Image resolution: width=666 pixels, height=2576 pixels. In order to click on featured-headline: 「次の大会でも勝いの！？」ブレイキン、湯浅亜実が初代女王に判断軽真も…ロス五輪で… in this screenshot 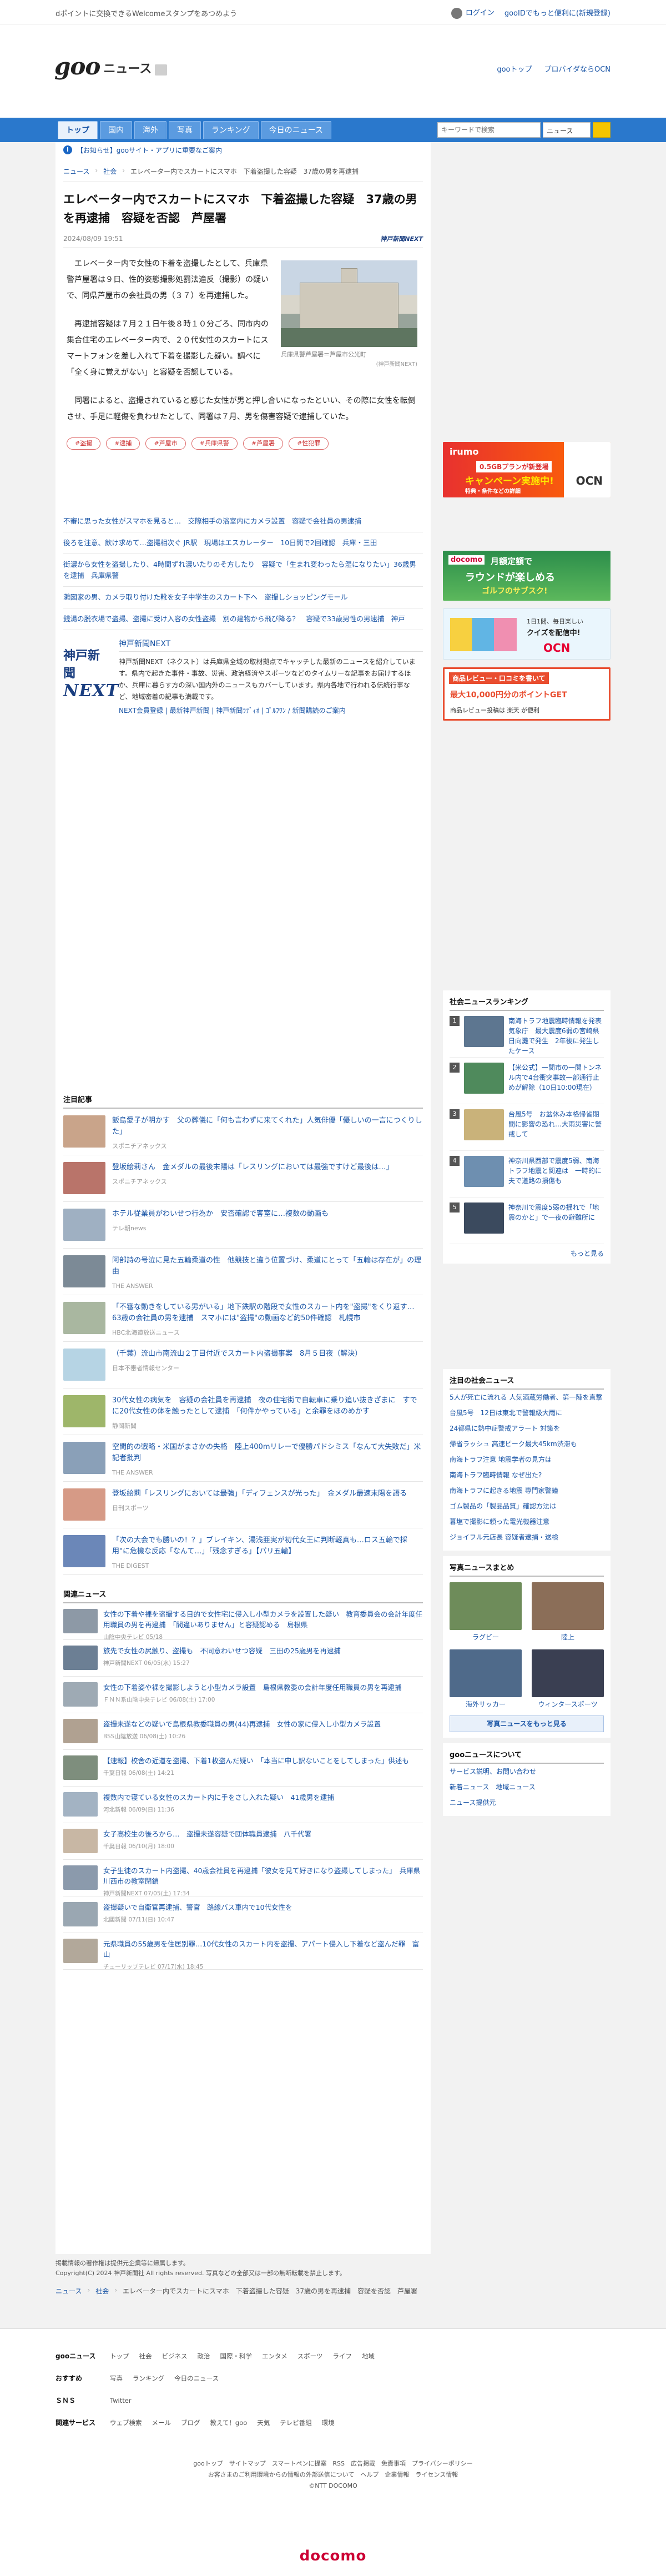, I will do `click(268, 1546)`.